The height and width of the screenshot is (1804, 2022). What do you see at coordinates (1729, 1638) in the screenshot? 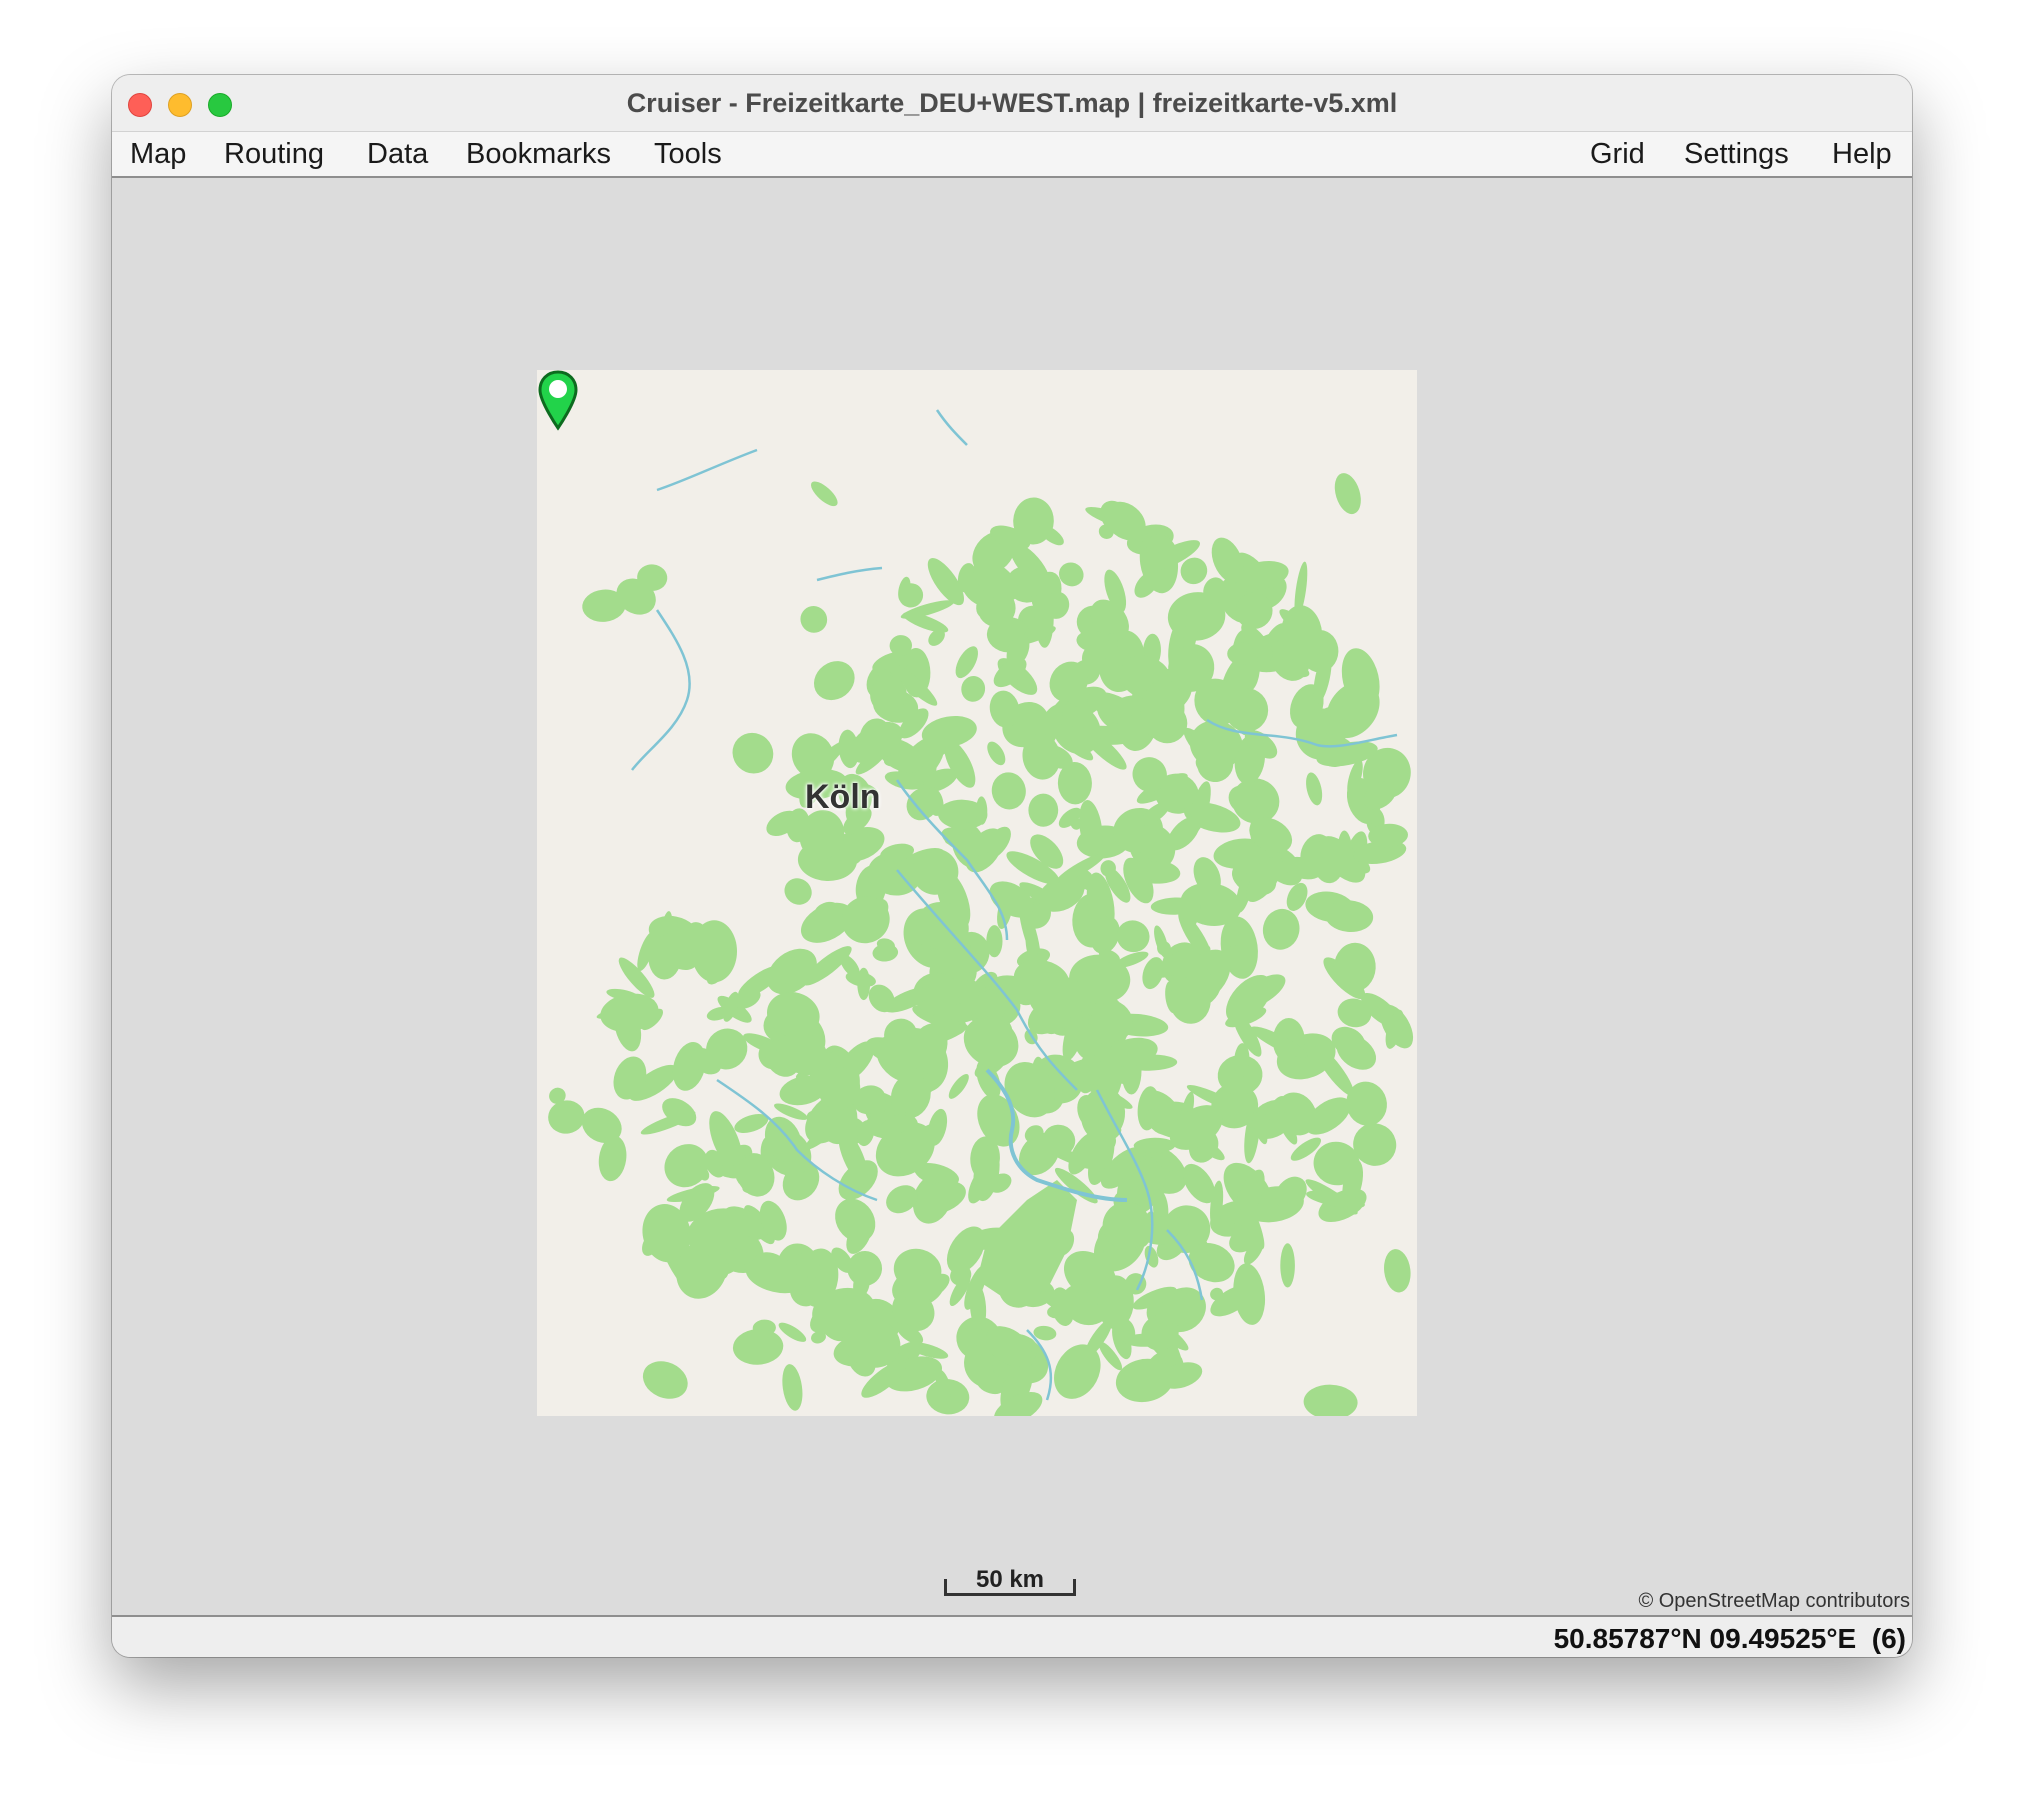
I see `coordinate-readout: 50.85787°N 09.49525°E (6)` at bounding box center [1729, 1638].